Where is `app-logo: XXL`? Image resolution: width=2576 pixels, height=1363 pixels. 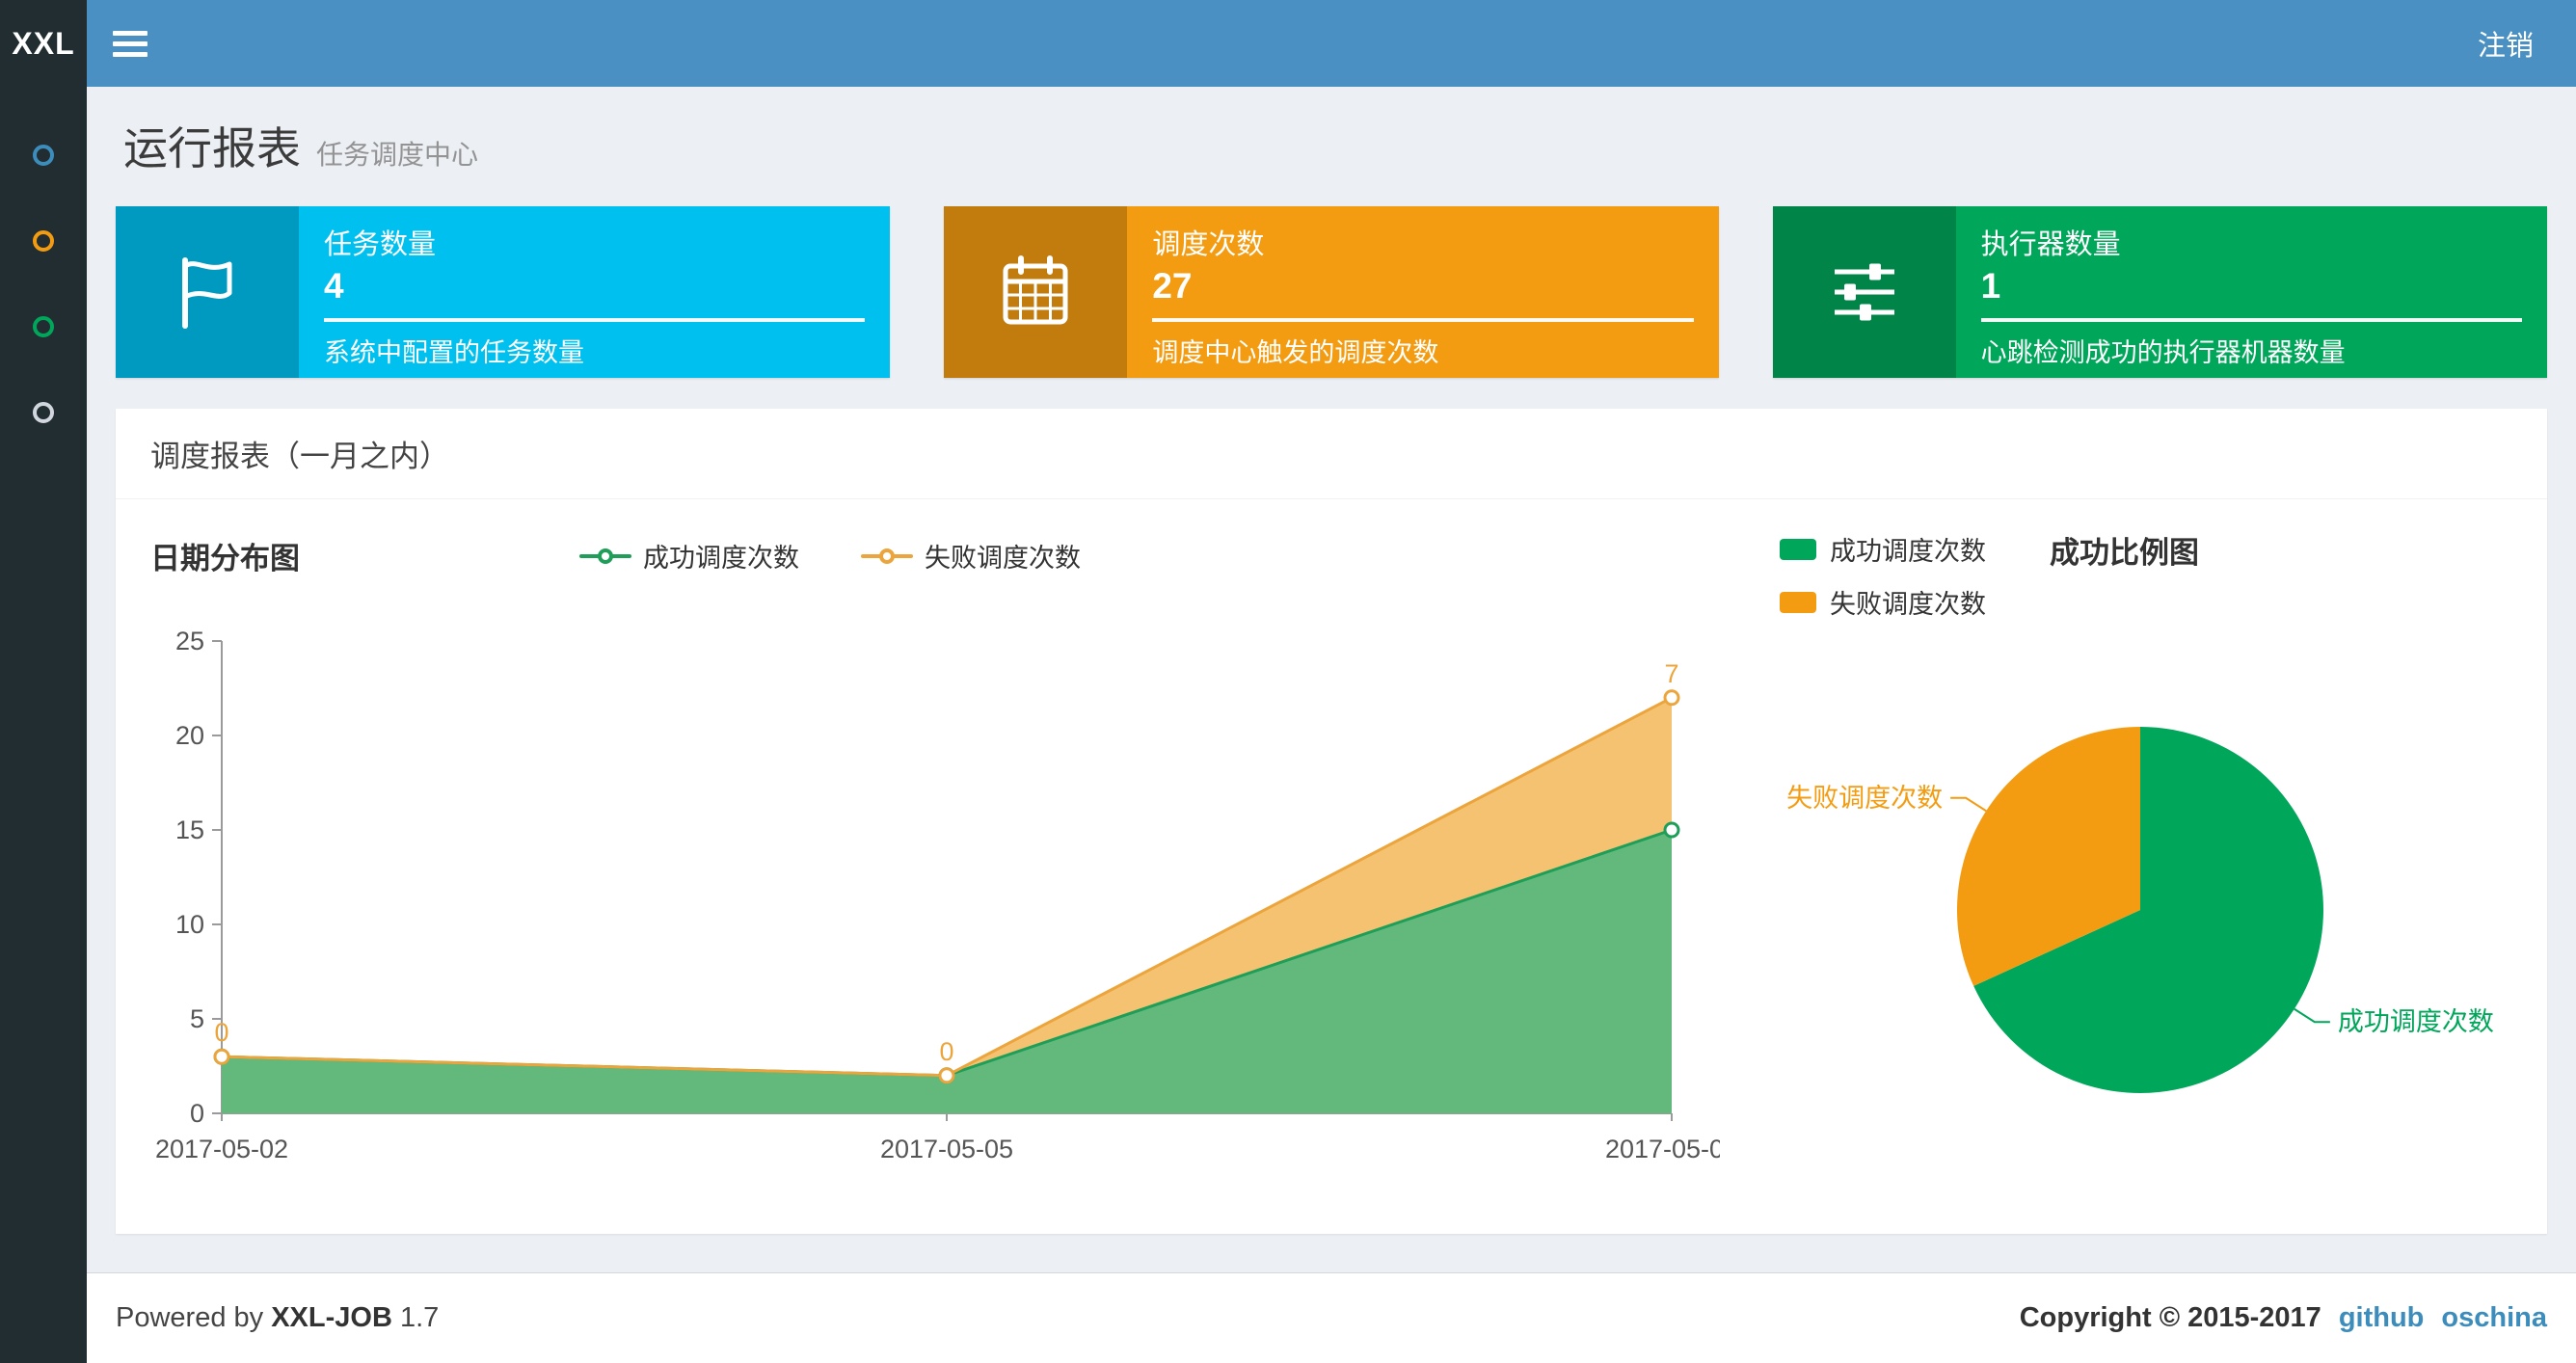
app-logo: XXL is located at coordinates (44, 43).